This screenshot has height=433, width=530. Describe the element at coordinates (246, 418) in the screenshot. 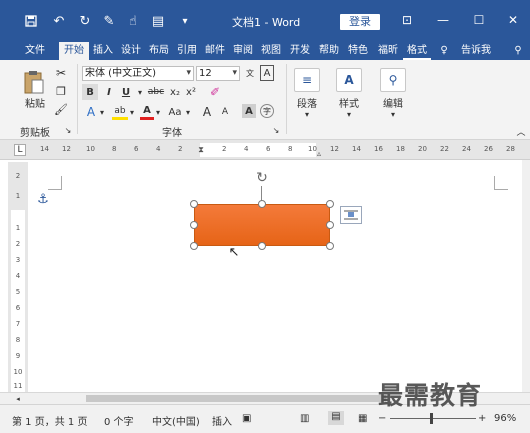

I see `macro-record-icon: ▣` at that location.